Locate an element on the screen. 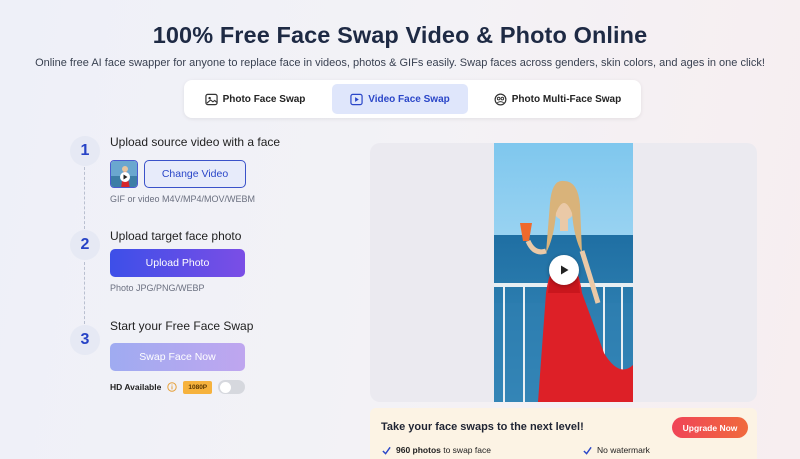  resolution-badge: 1080P is located at coordinates (198, 387).